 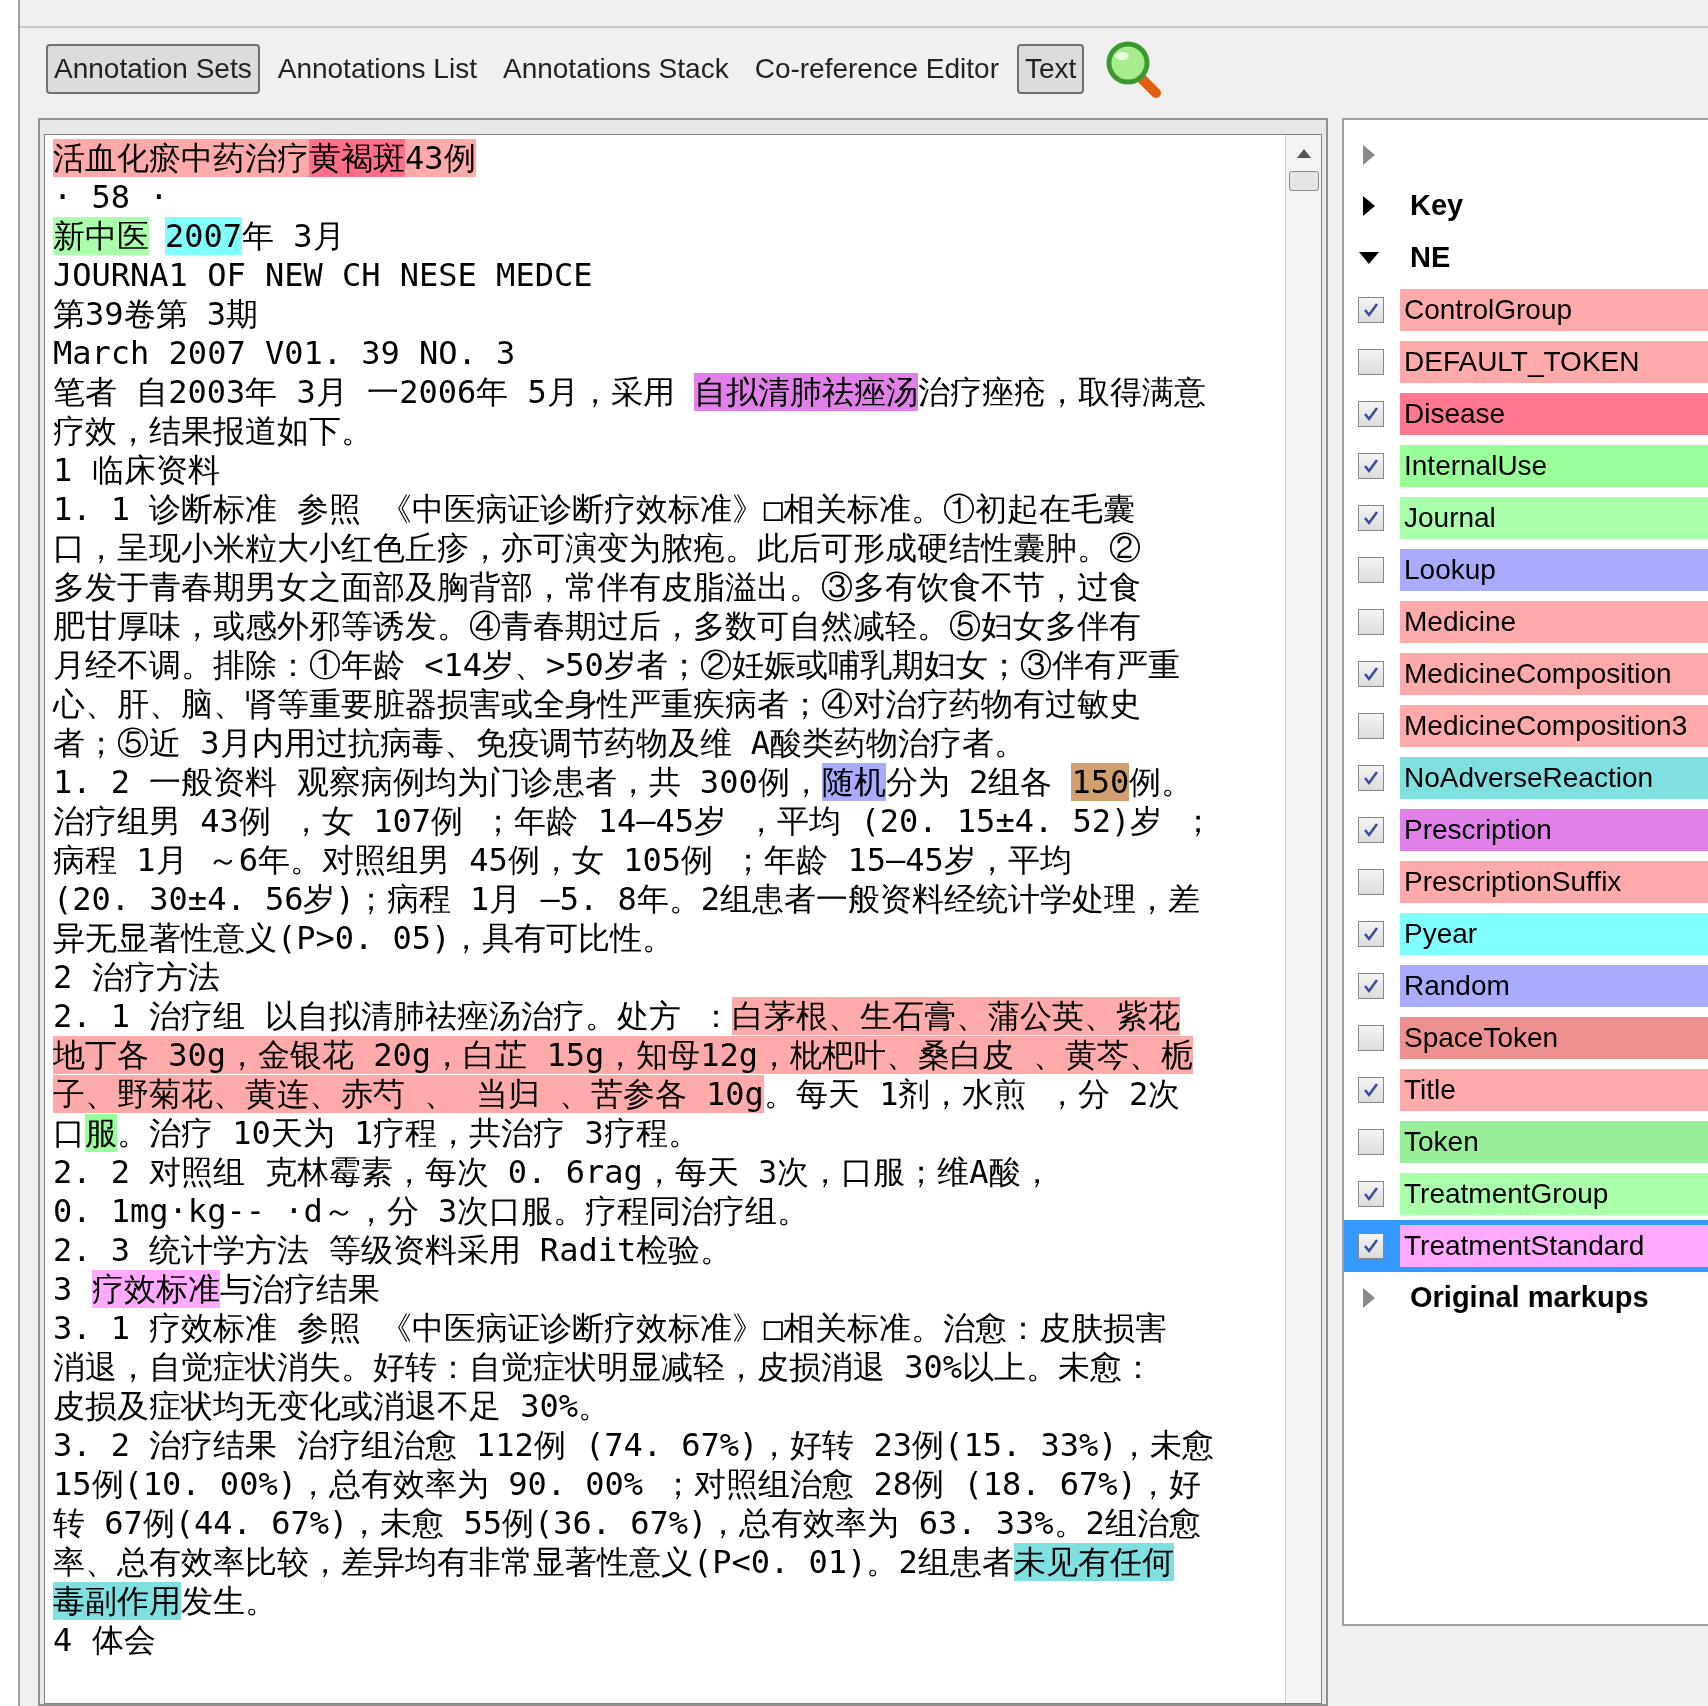 What do you see at coordinates (1526, 1038) in the screenshot?
I see `annotation-type-row: SpaceToken` at bounding box center [1526, 1038].